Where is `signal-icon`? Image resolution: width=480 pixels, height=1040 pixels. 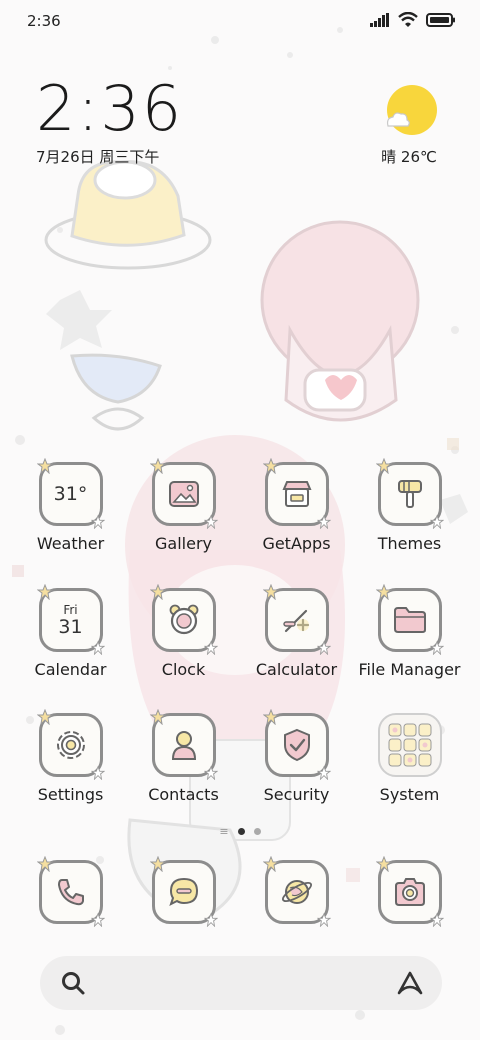
signal-icon is located at coordinates (379, 19).